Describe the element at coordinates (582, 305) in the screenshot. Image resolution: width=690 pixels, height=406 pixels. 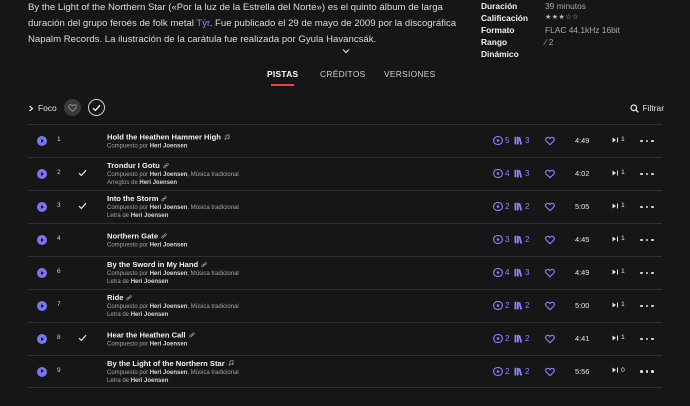
I see `track-duration: 5:00` at that location.